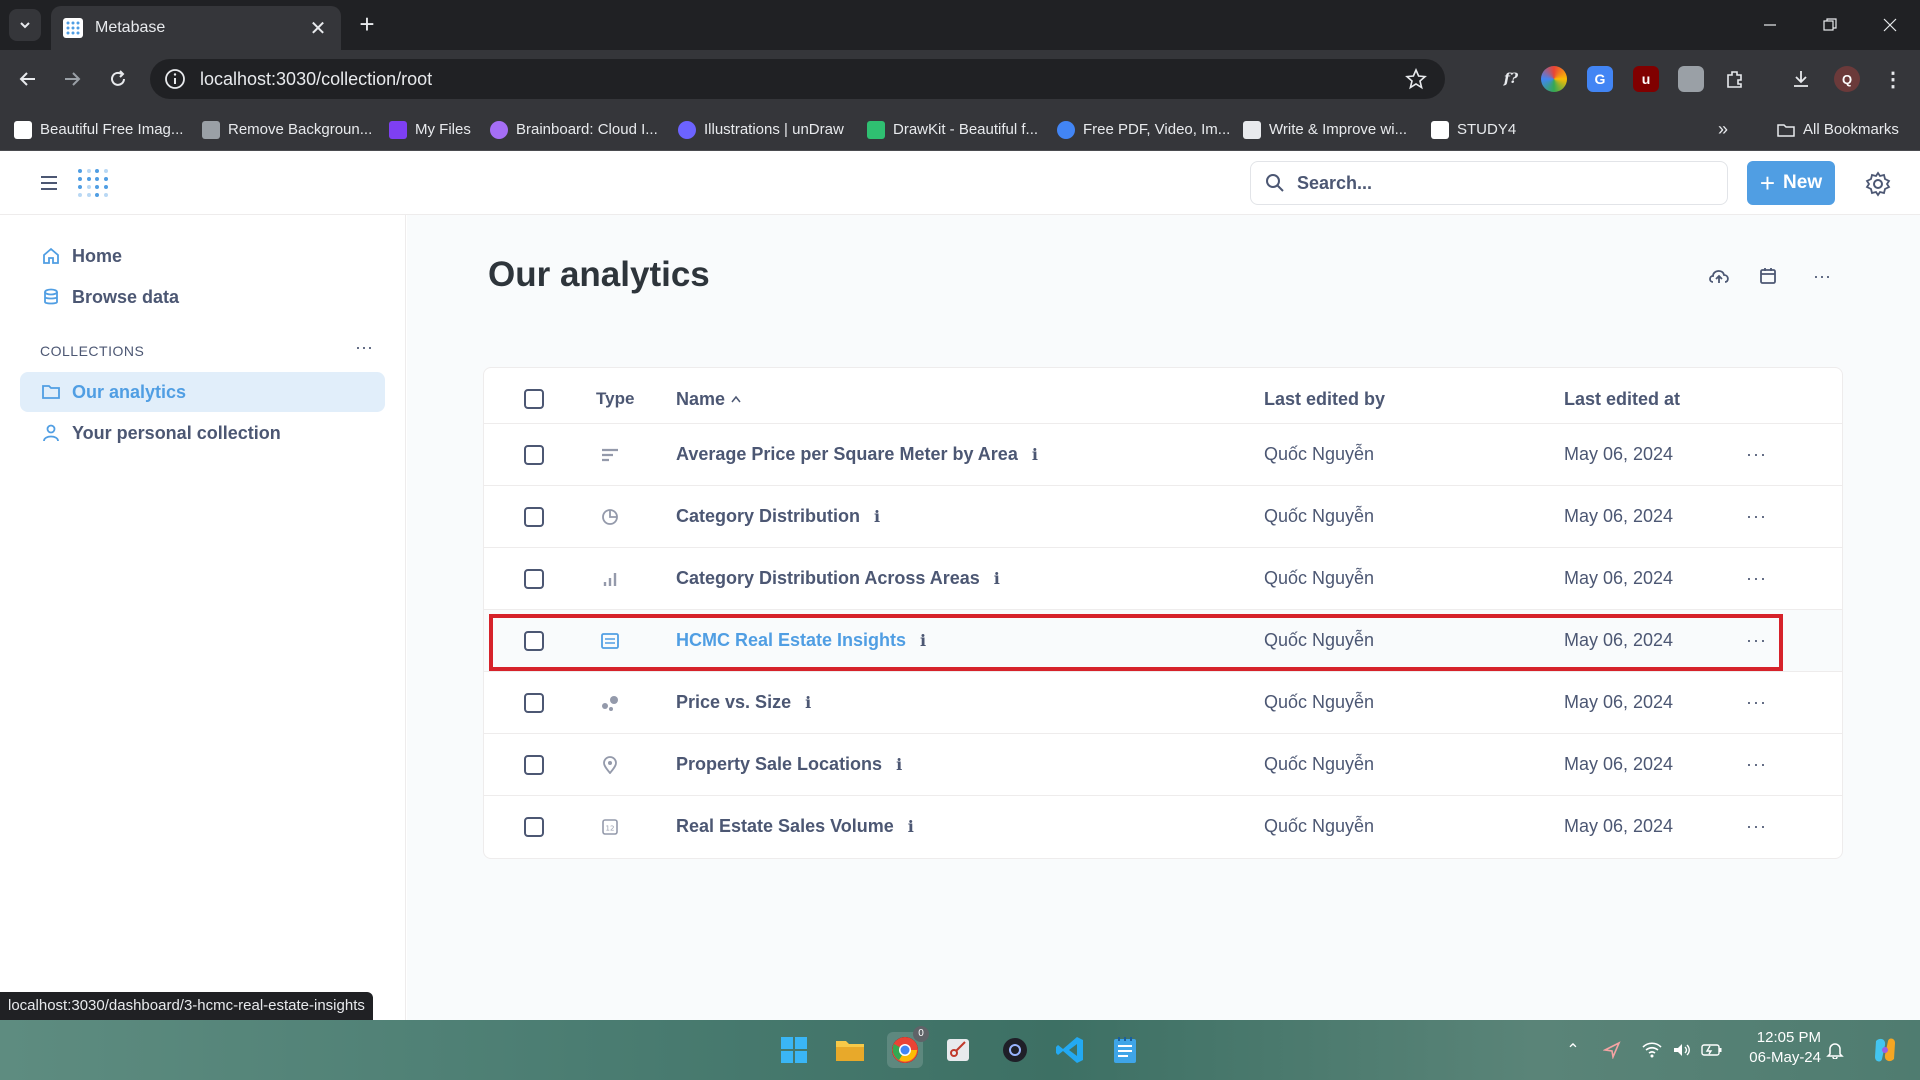 The height and width of the screenshot is (1080, 1920). What do you see at coordinates (761, 129) in the screenshot?
I see `bookmark-item: Illustrations | unDraw` at bounding box center [761, 129].